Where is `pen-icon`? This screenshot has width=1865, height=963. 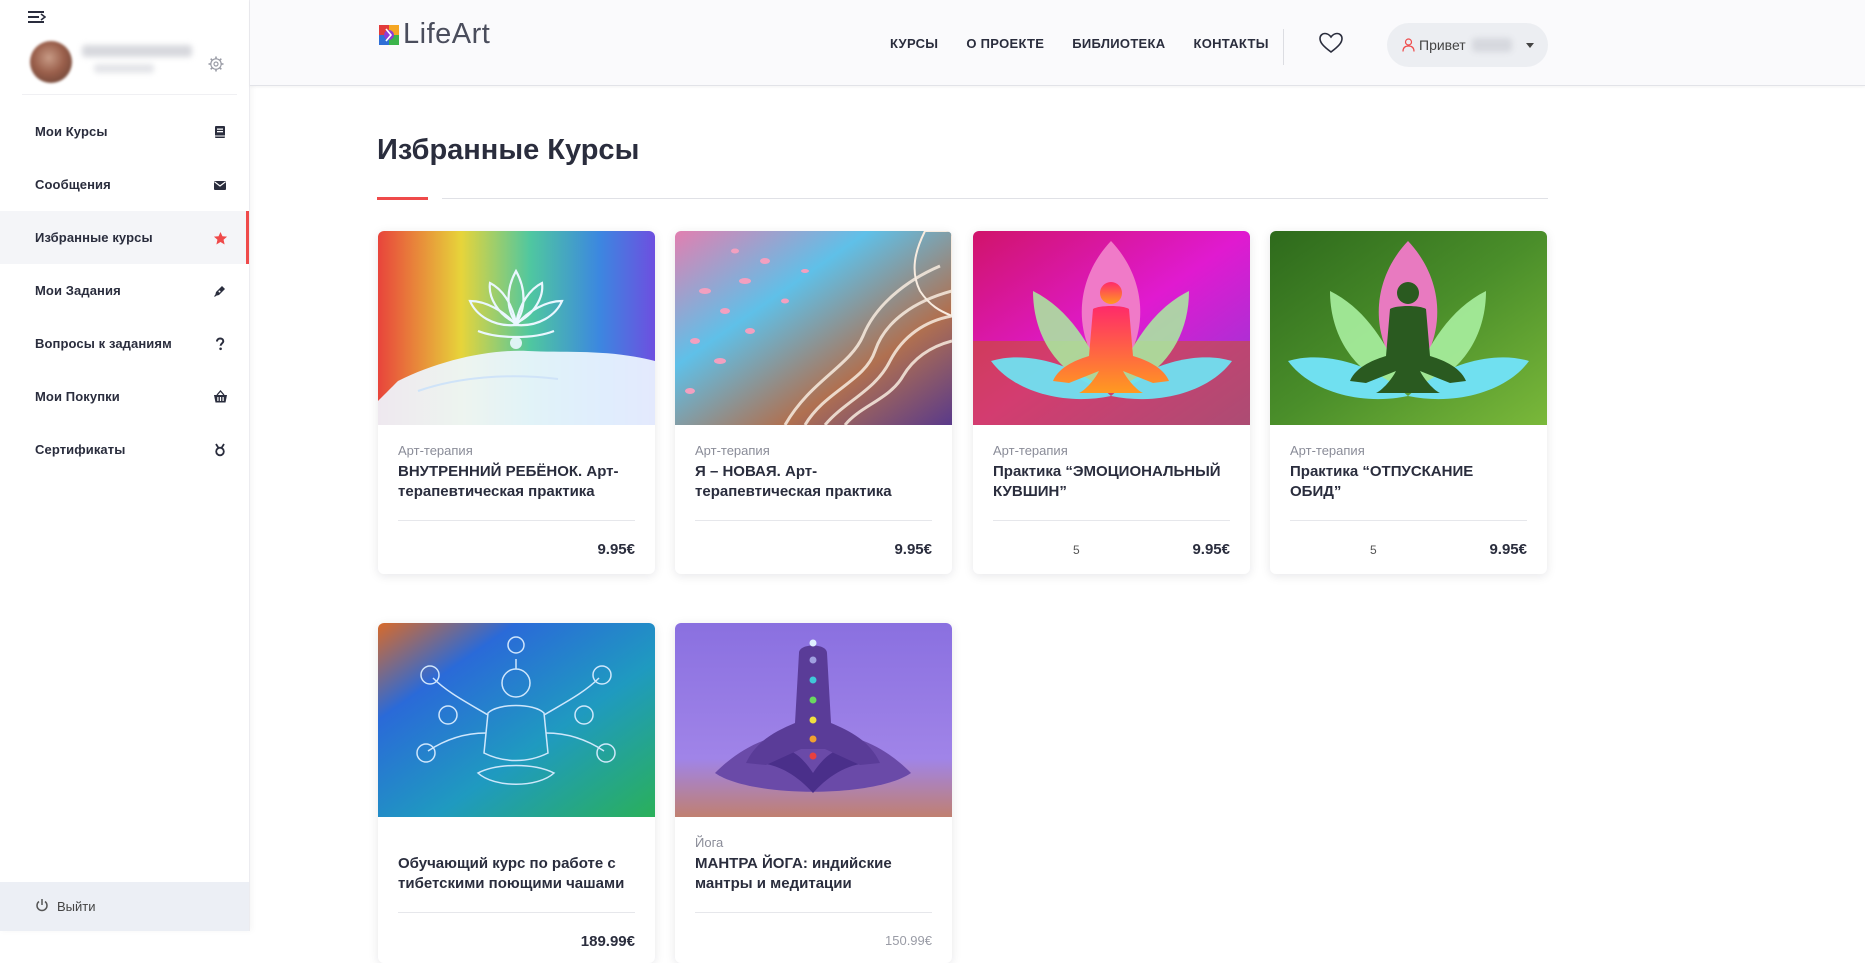 pen-icon is located at coordinates (220, 291).